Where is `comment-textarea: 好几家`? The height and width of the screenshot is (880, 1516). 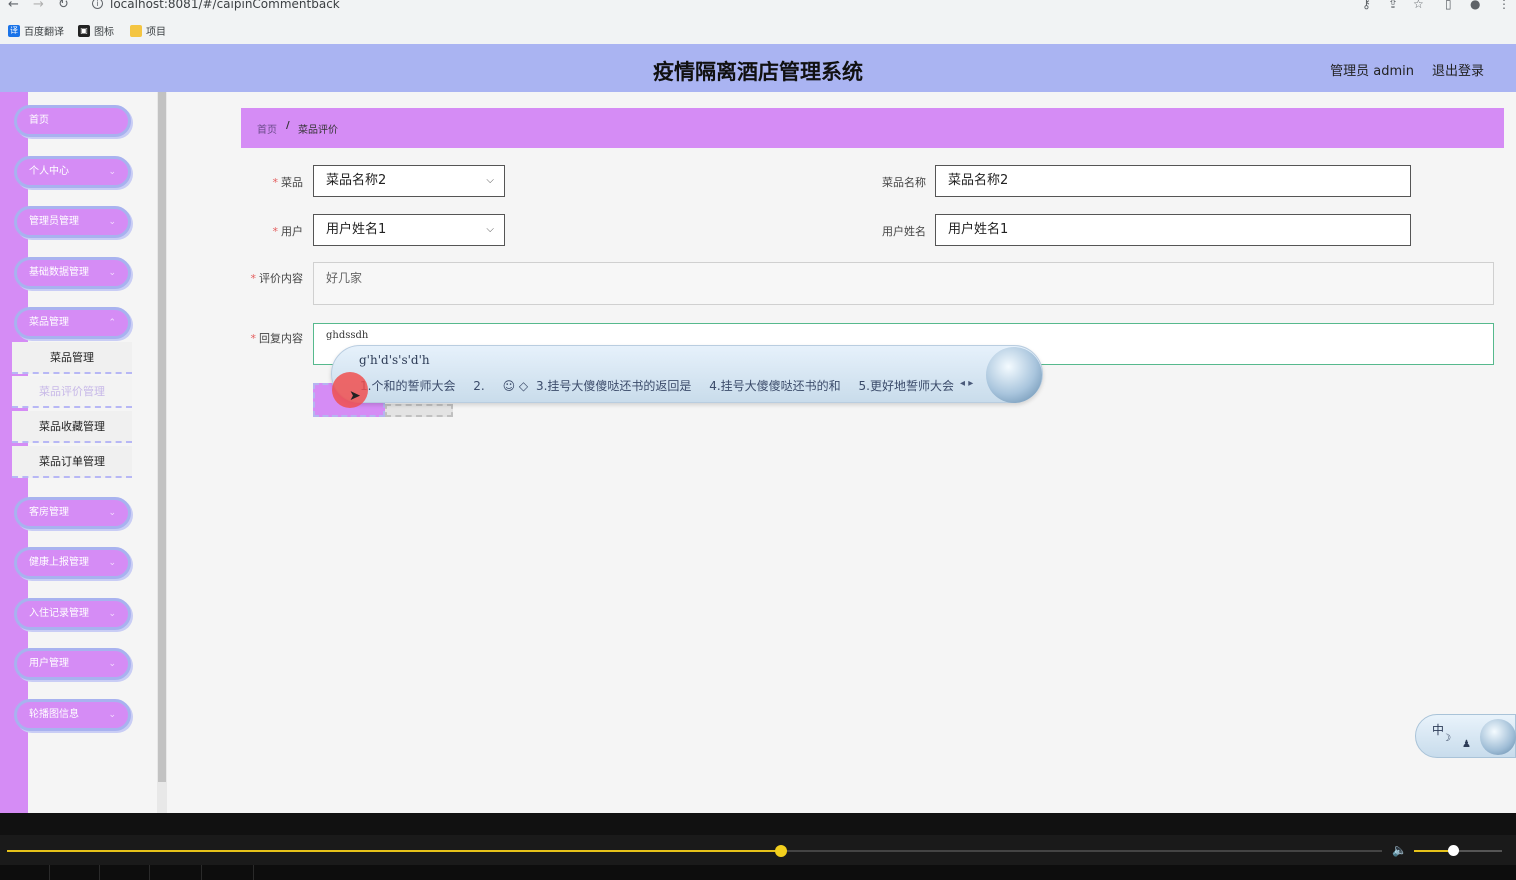
comment-textarea: 好几家 is located at coordinates (903, 283).